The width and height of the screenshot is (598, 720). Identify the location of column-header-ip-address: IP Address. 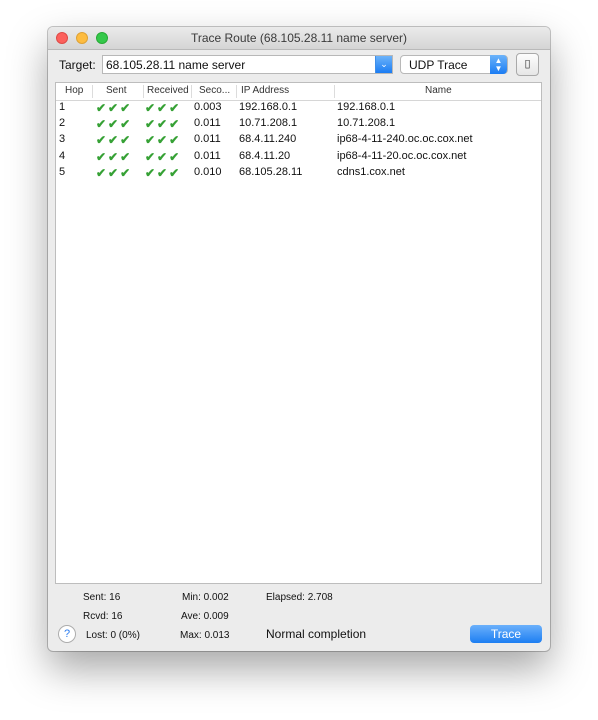
(265, 90).